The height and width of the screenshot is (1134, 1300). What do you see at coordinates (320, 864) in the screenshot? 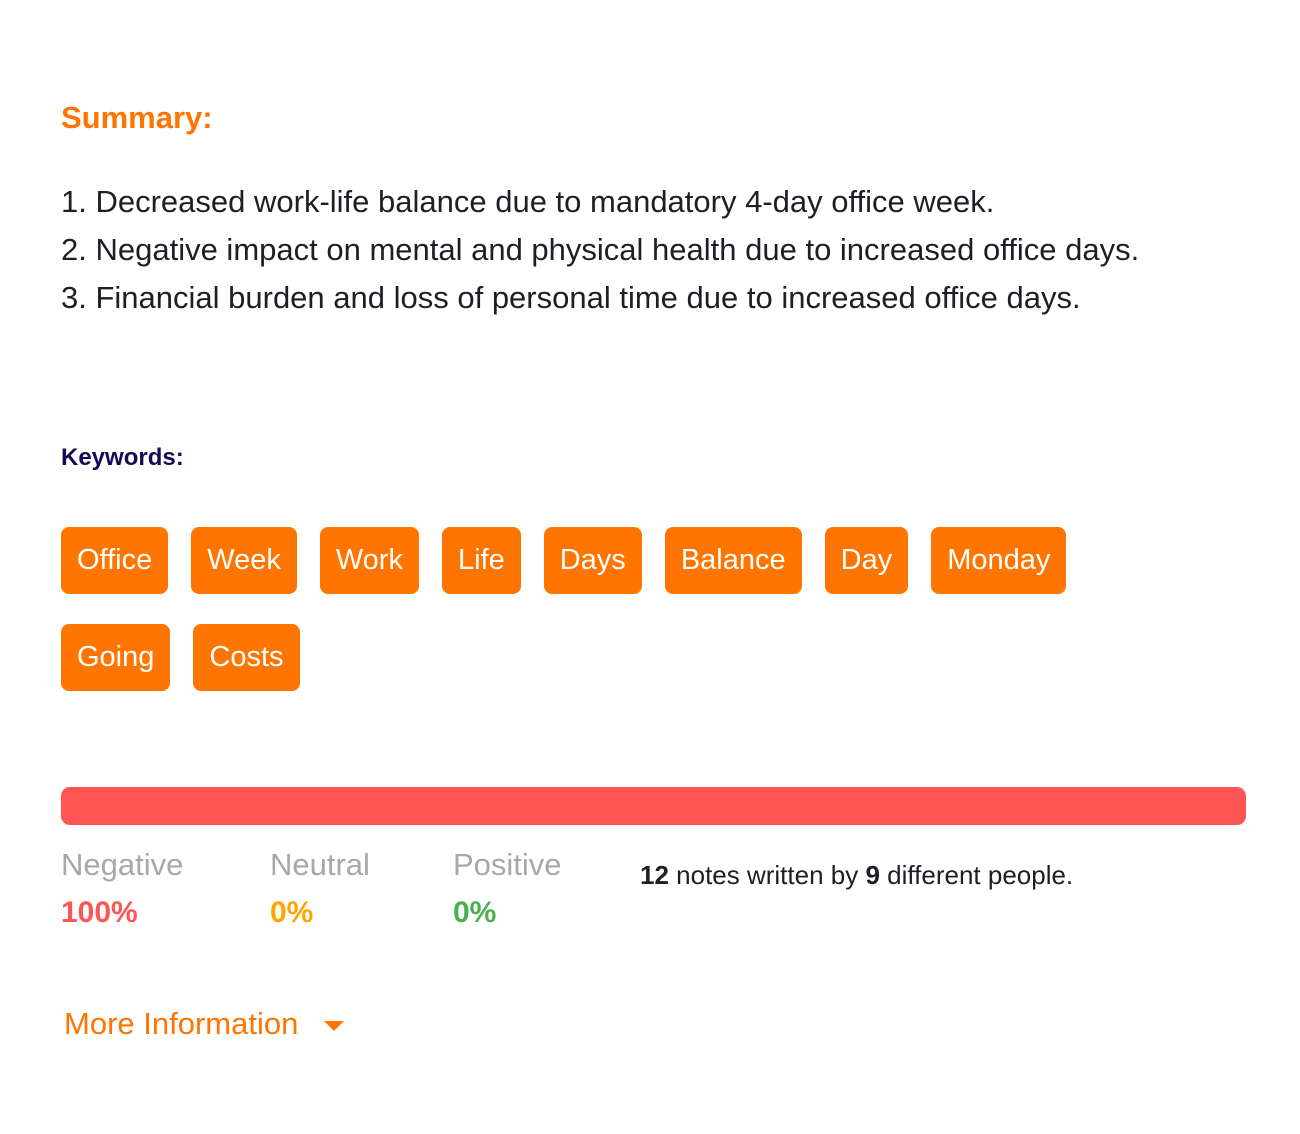
I see `stat-neutral-label: Neutral` at bounding box center [320, 864].